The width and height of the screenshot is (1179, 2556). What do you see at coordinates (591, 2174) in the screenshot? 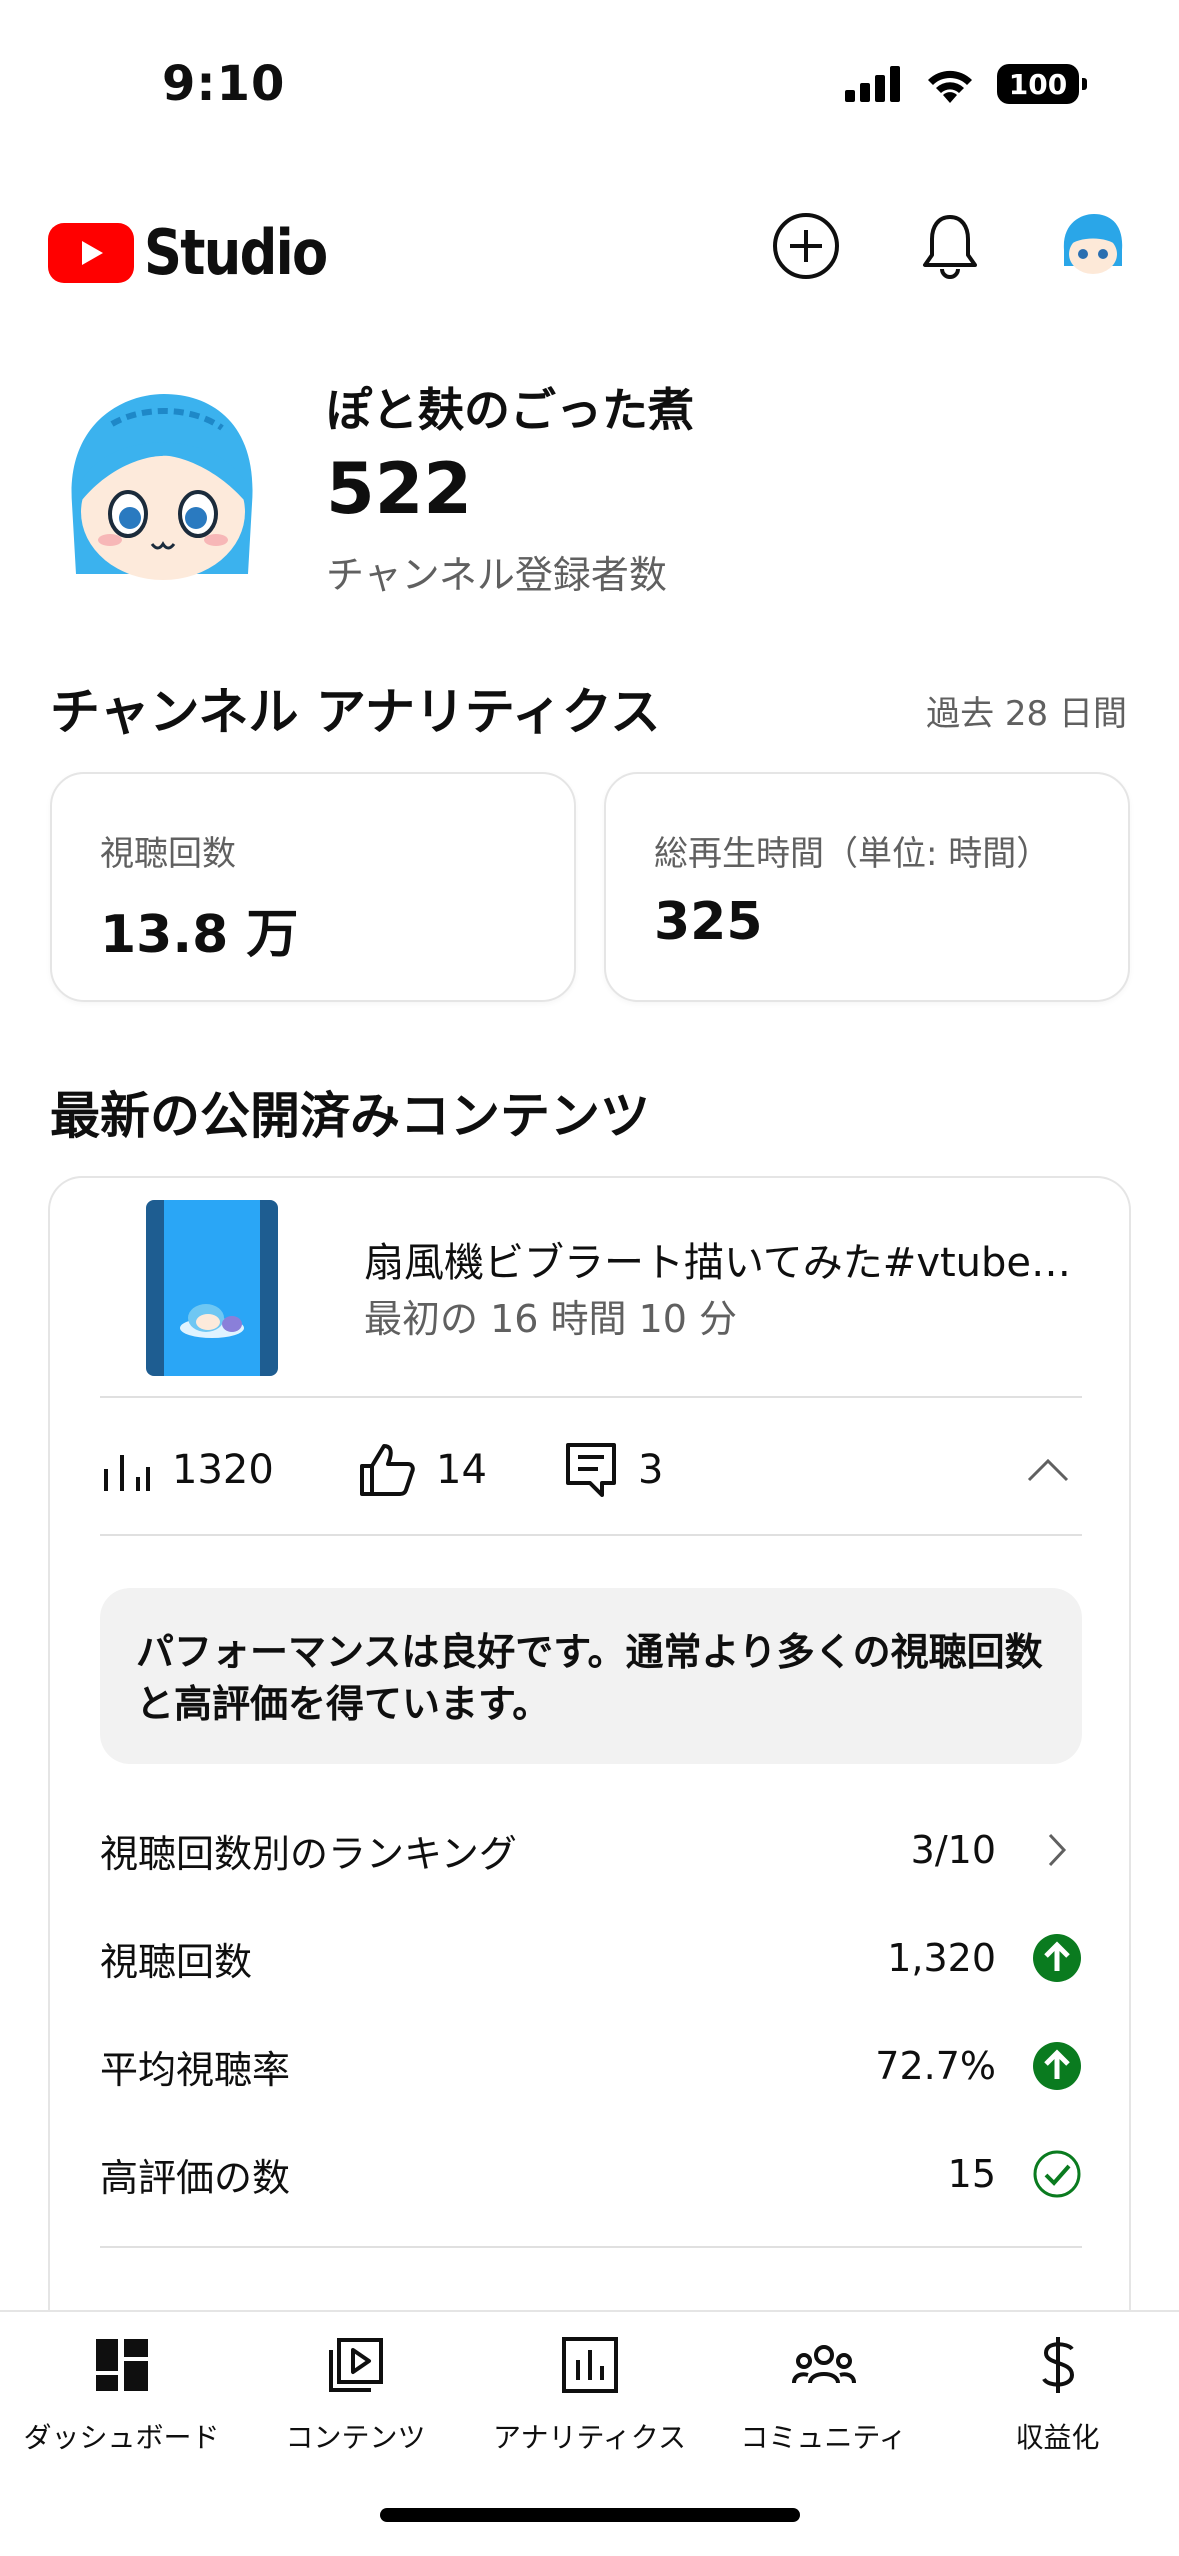
I see `likes-row: 高評価の数 15` at bounding box center [591, 2174].